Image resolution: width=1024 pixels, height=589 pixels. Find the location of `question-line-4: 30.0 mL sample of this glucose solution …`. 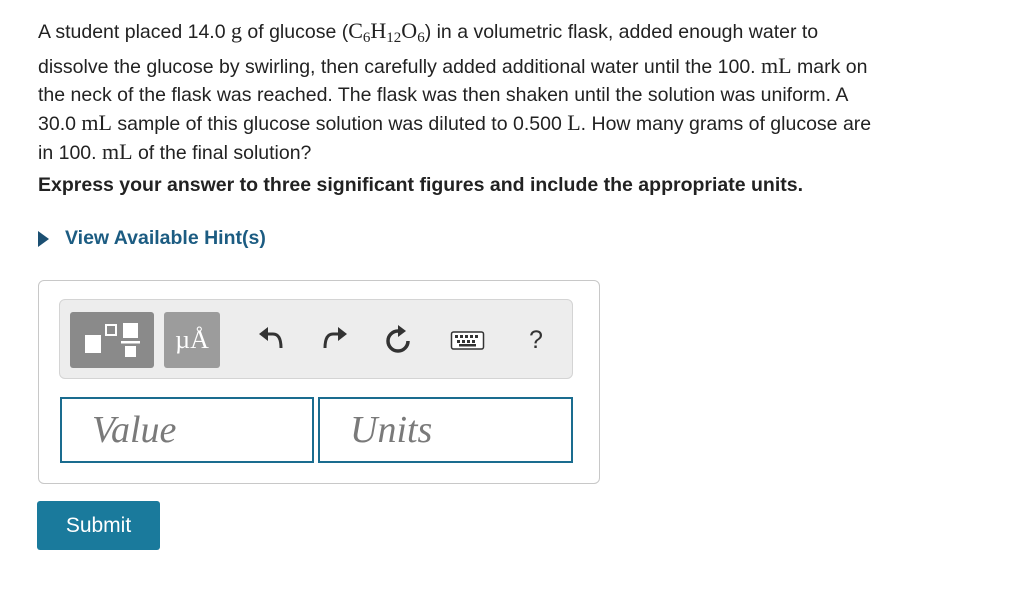

question-line-4: 30.0 mL sample of this glucose solution … is located at coordinates (531, 123).